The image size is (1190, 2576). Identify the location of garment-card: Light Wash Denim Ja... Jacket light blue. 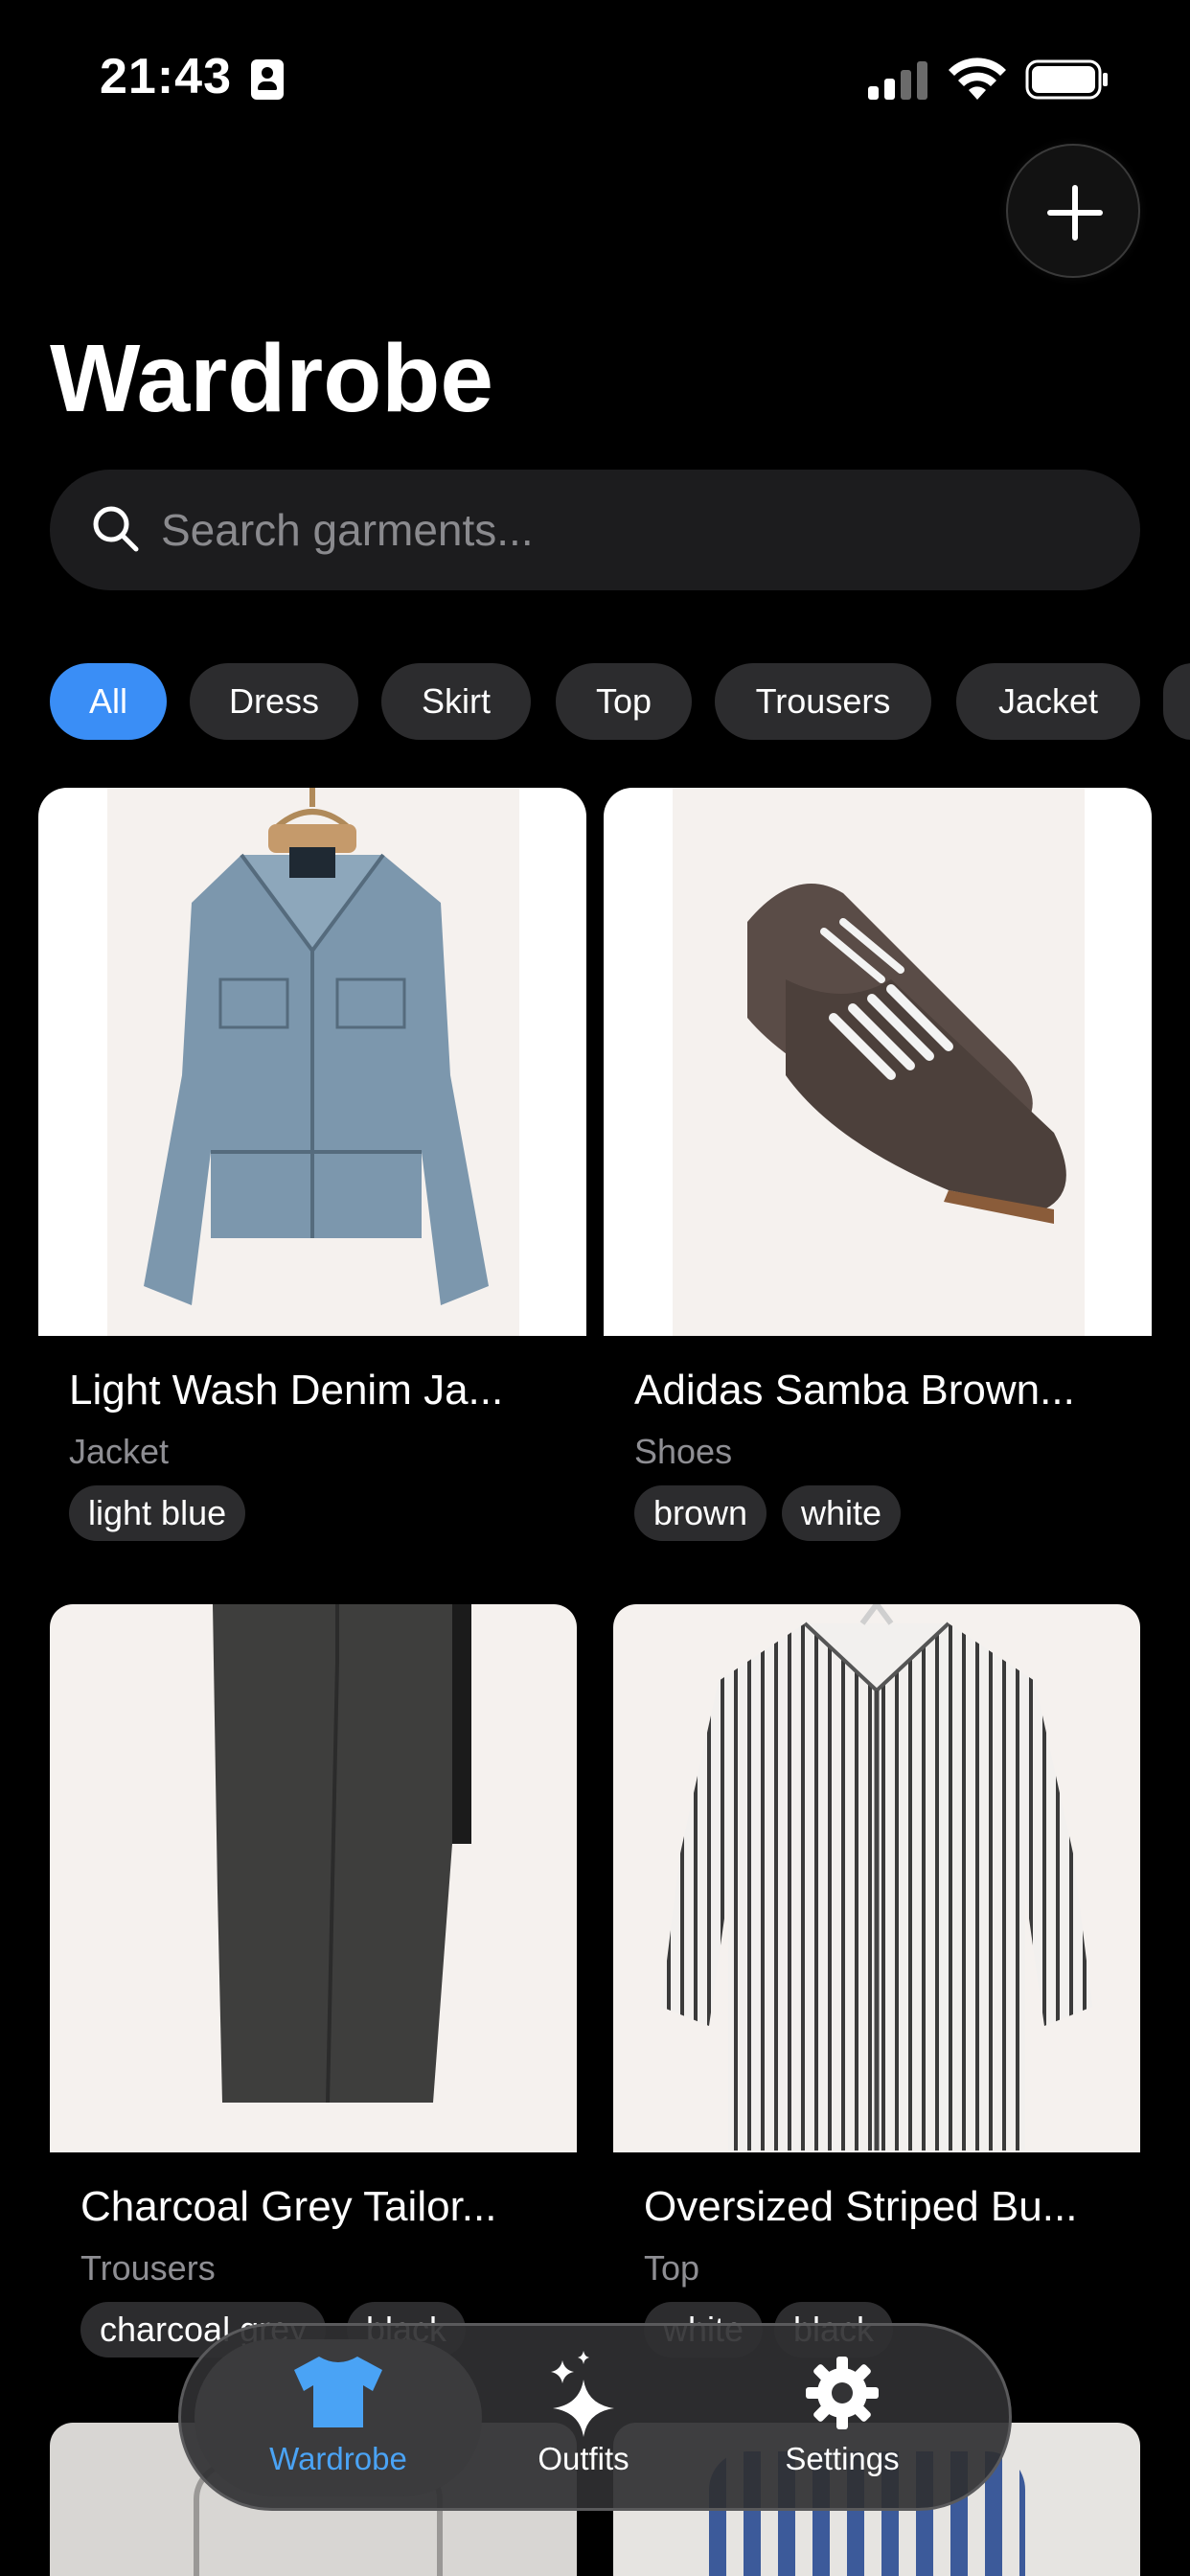
(312, 1171).